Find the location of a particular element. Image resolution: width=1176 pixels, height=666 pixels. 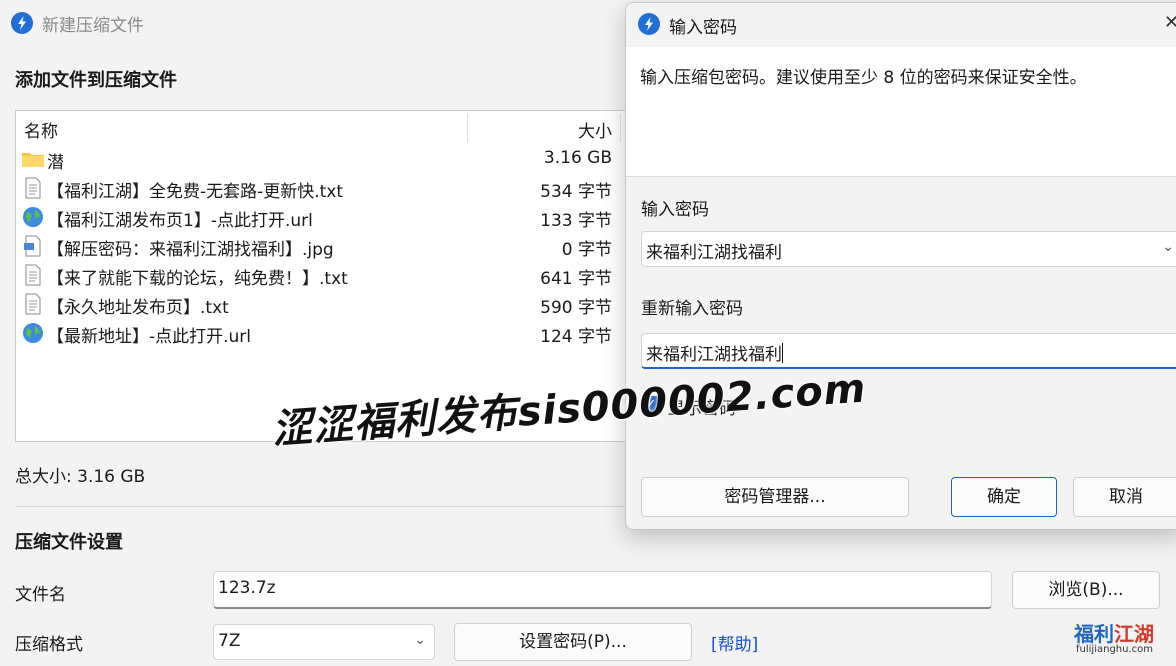

format-value: 7Z is located at coordinates (229, 641).